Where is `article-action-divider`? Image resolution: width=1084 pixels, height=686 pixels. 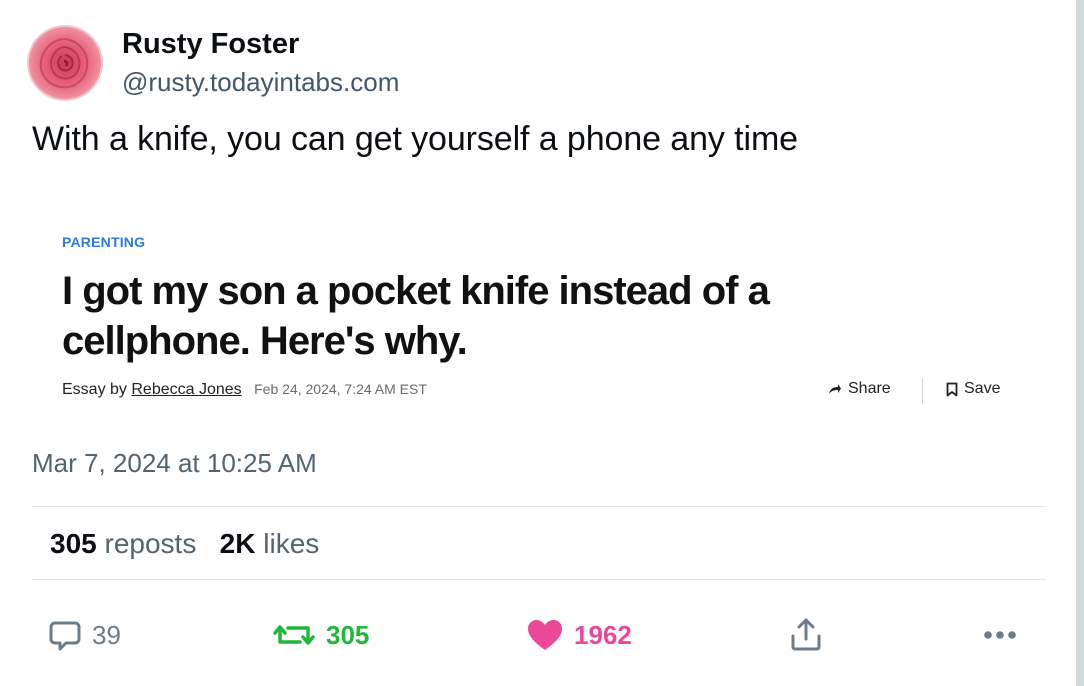
article-action-divider is located at coordinates (922, 391).